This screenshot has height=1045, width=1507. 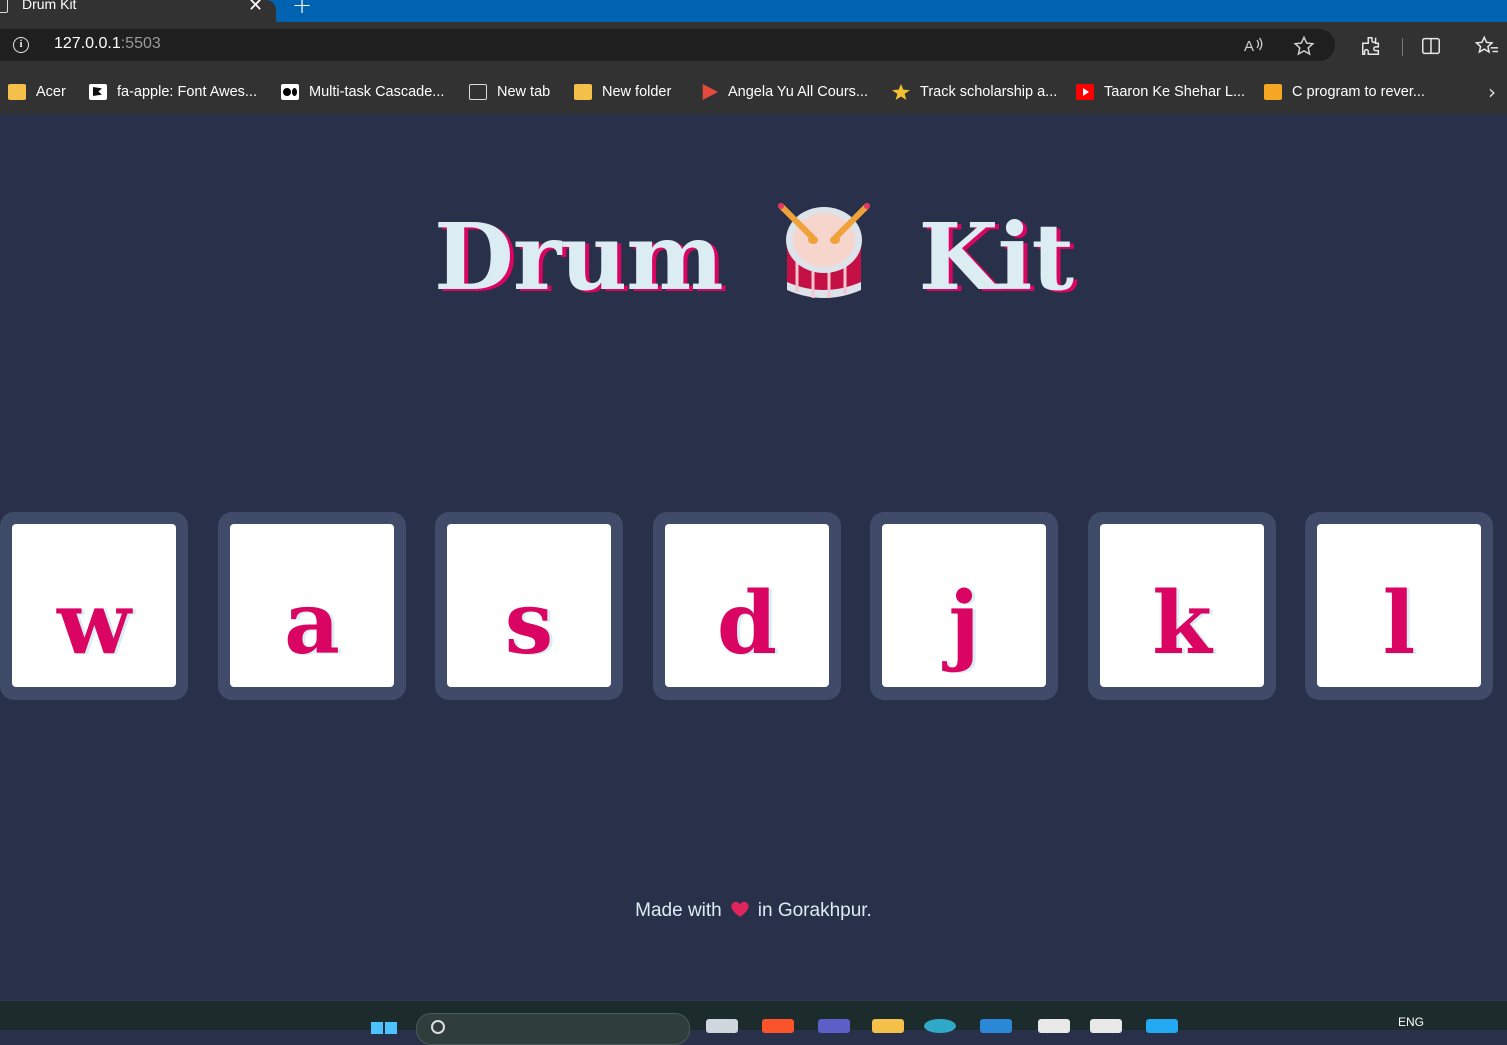 What do you see at coordinates (94, 623) in the screenshot?
I see `key-letter: w` at bounding box center [94, 623].